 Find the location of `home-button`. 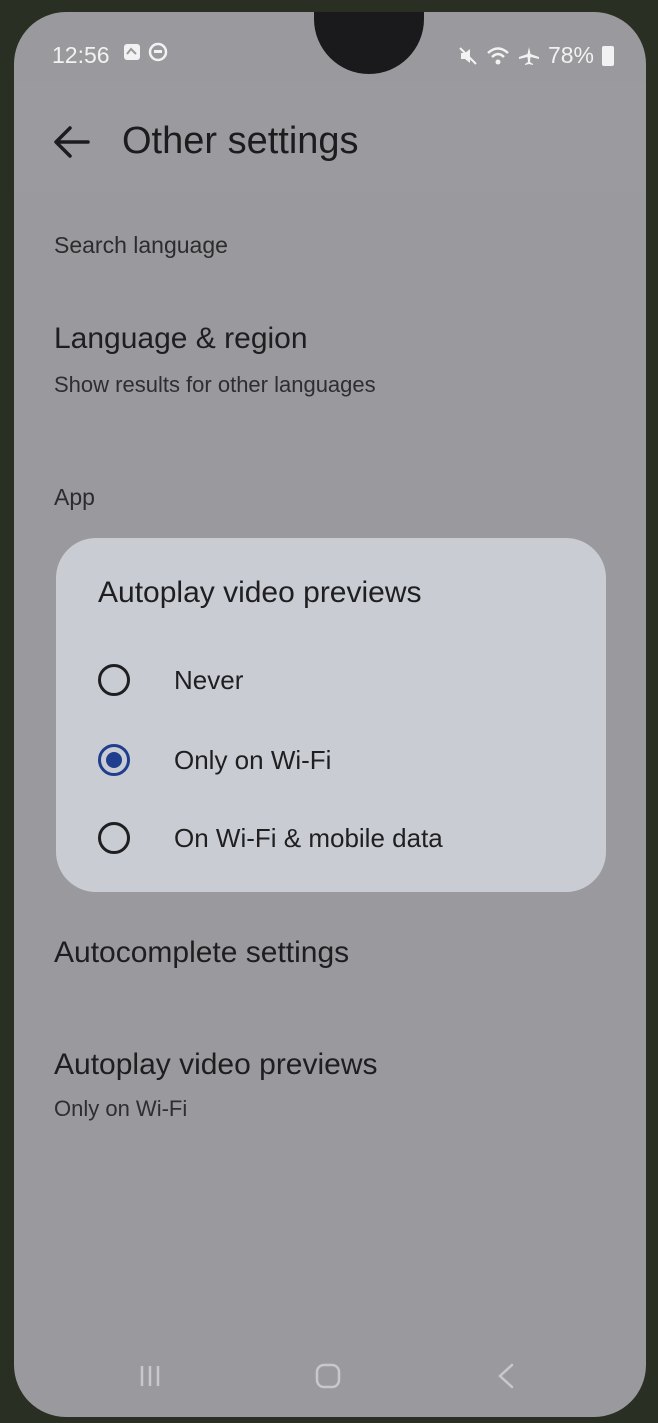

home-button is located at coordinates (328, 1376).